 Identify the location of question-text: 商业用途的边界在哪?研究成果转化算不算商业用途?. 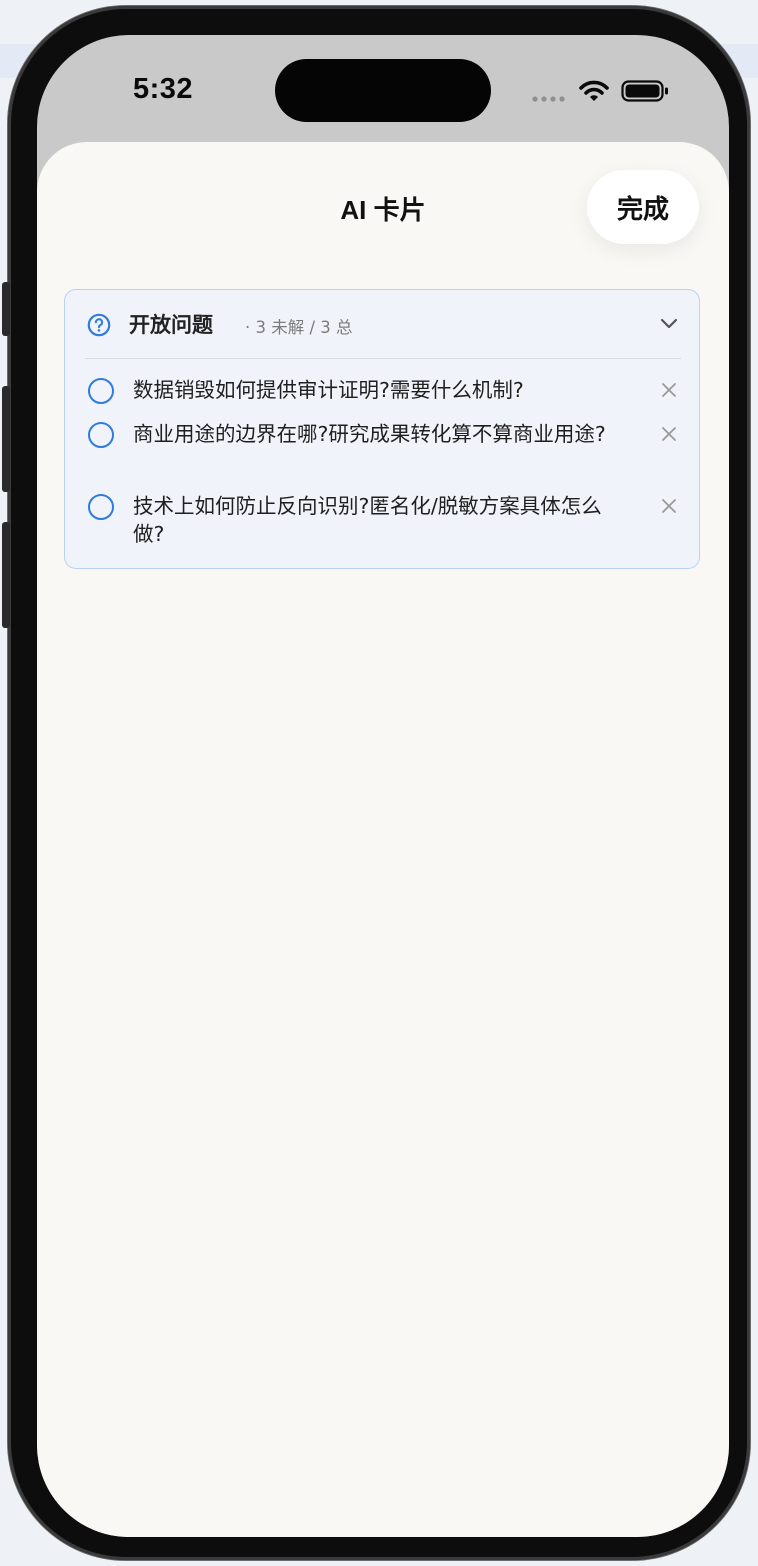
(369, 434).